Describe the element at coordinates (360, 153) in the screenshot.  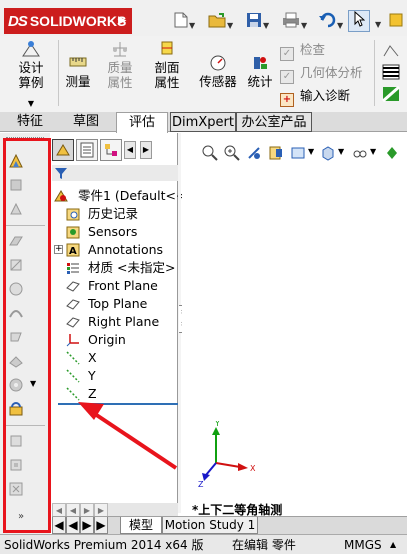
I see `display-style-icon` at that location.